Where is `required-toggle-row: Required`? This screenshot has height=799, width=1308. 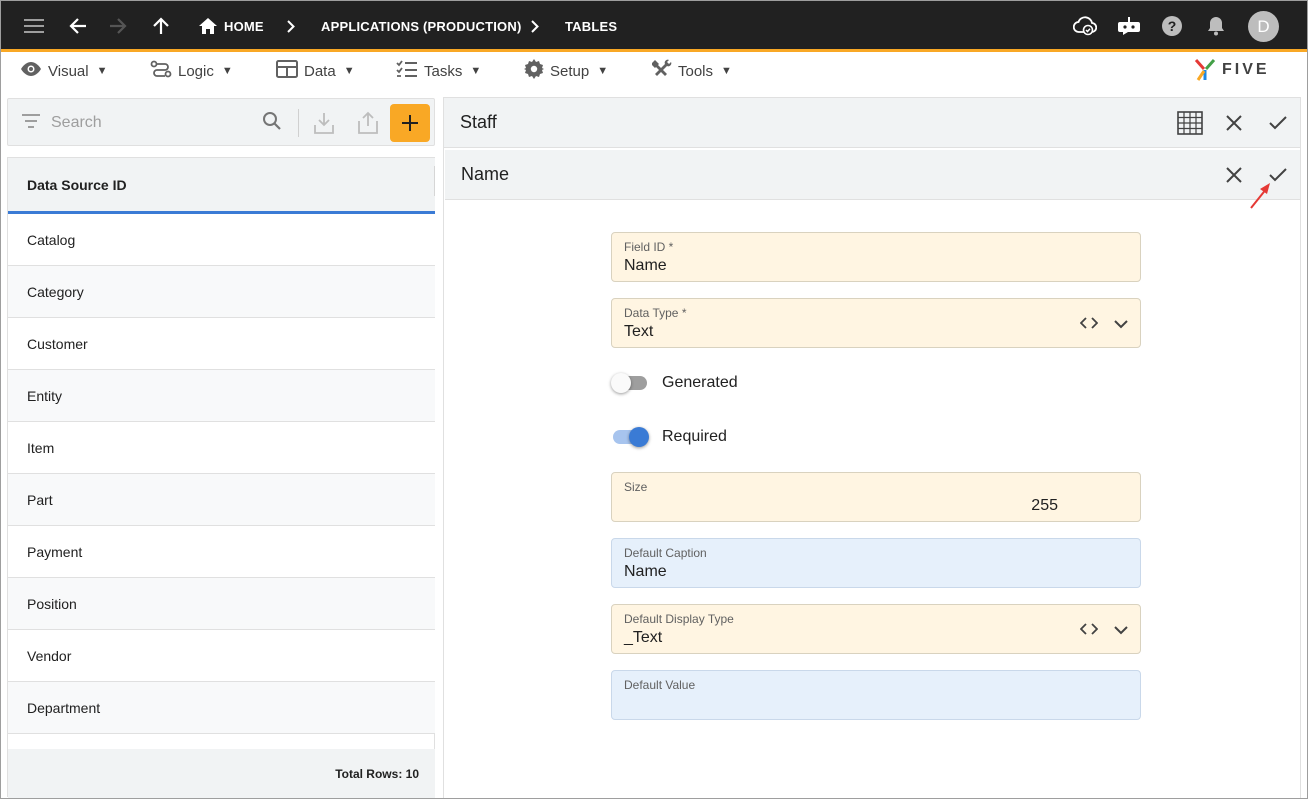
required-toggle-row: Required is located at coordinates (669, 437).